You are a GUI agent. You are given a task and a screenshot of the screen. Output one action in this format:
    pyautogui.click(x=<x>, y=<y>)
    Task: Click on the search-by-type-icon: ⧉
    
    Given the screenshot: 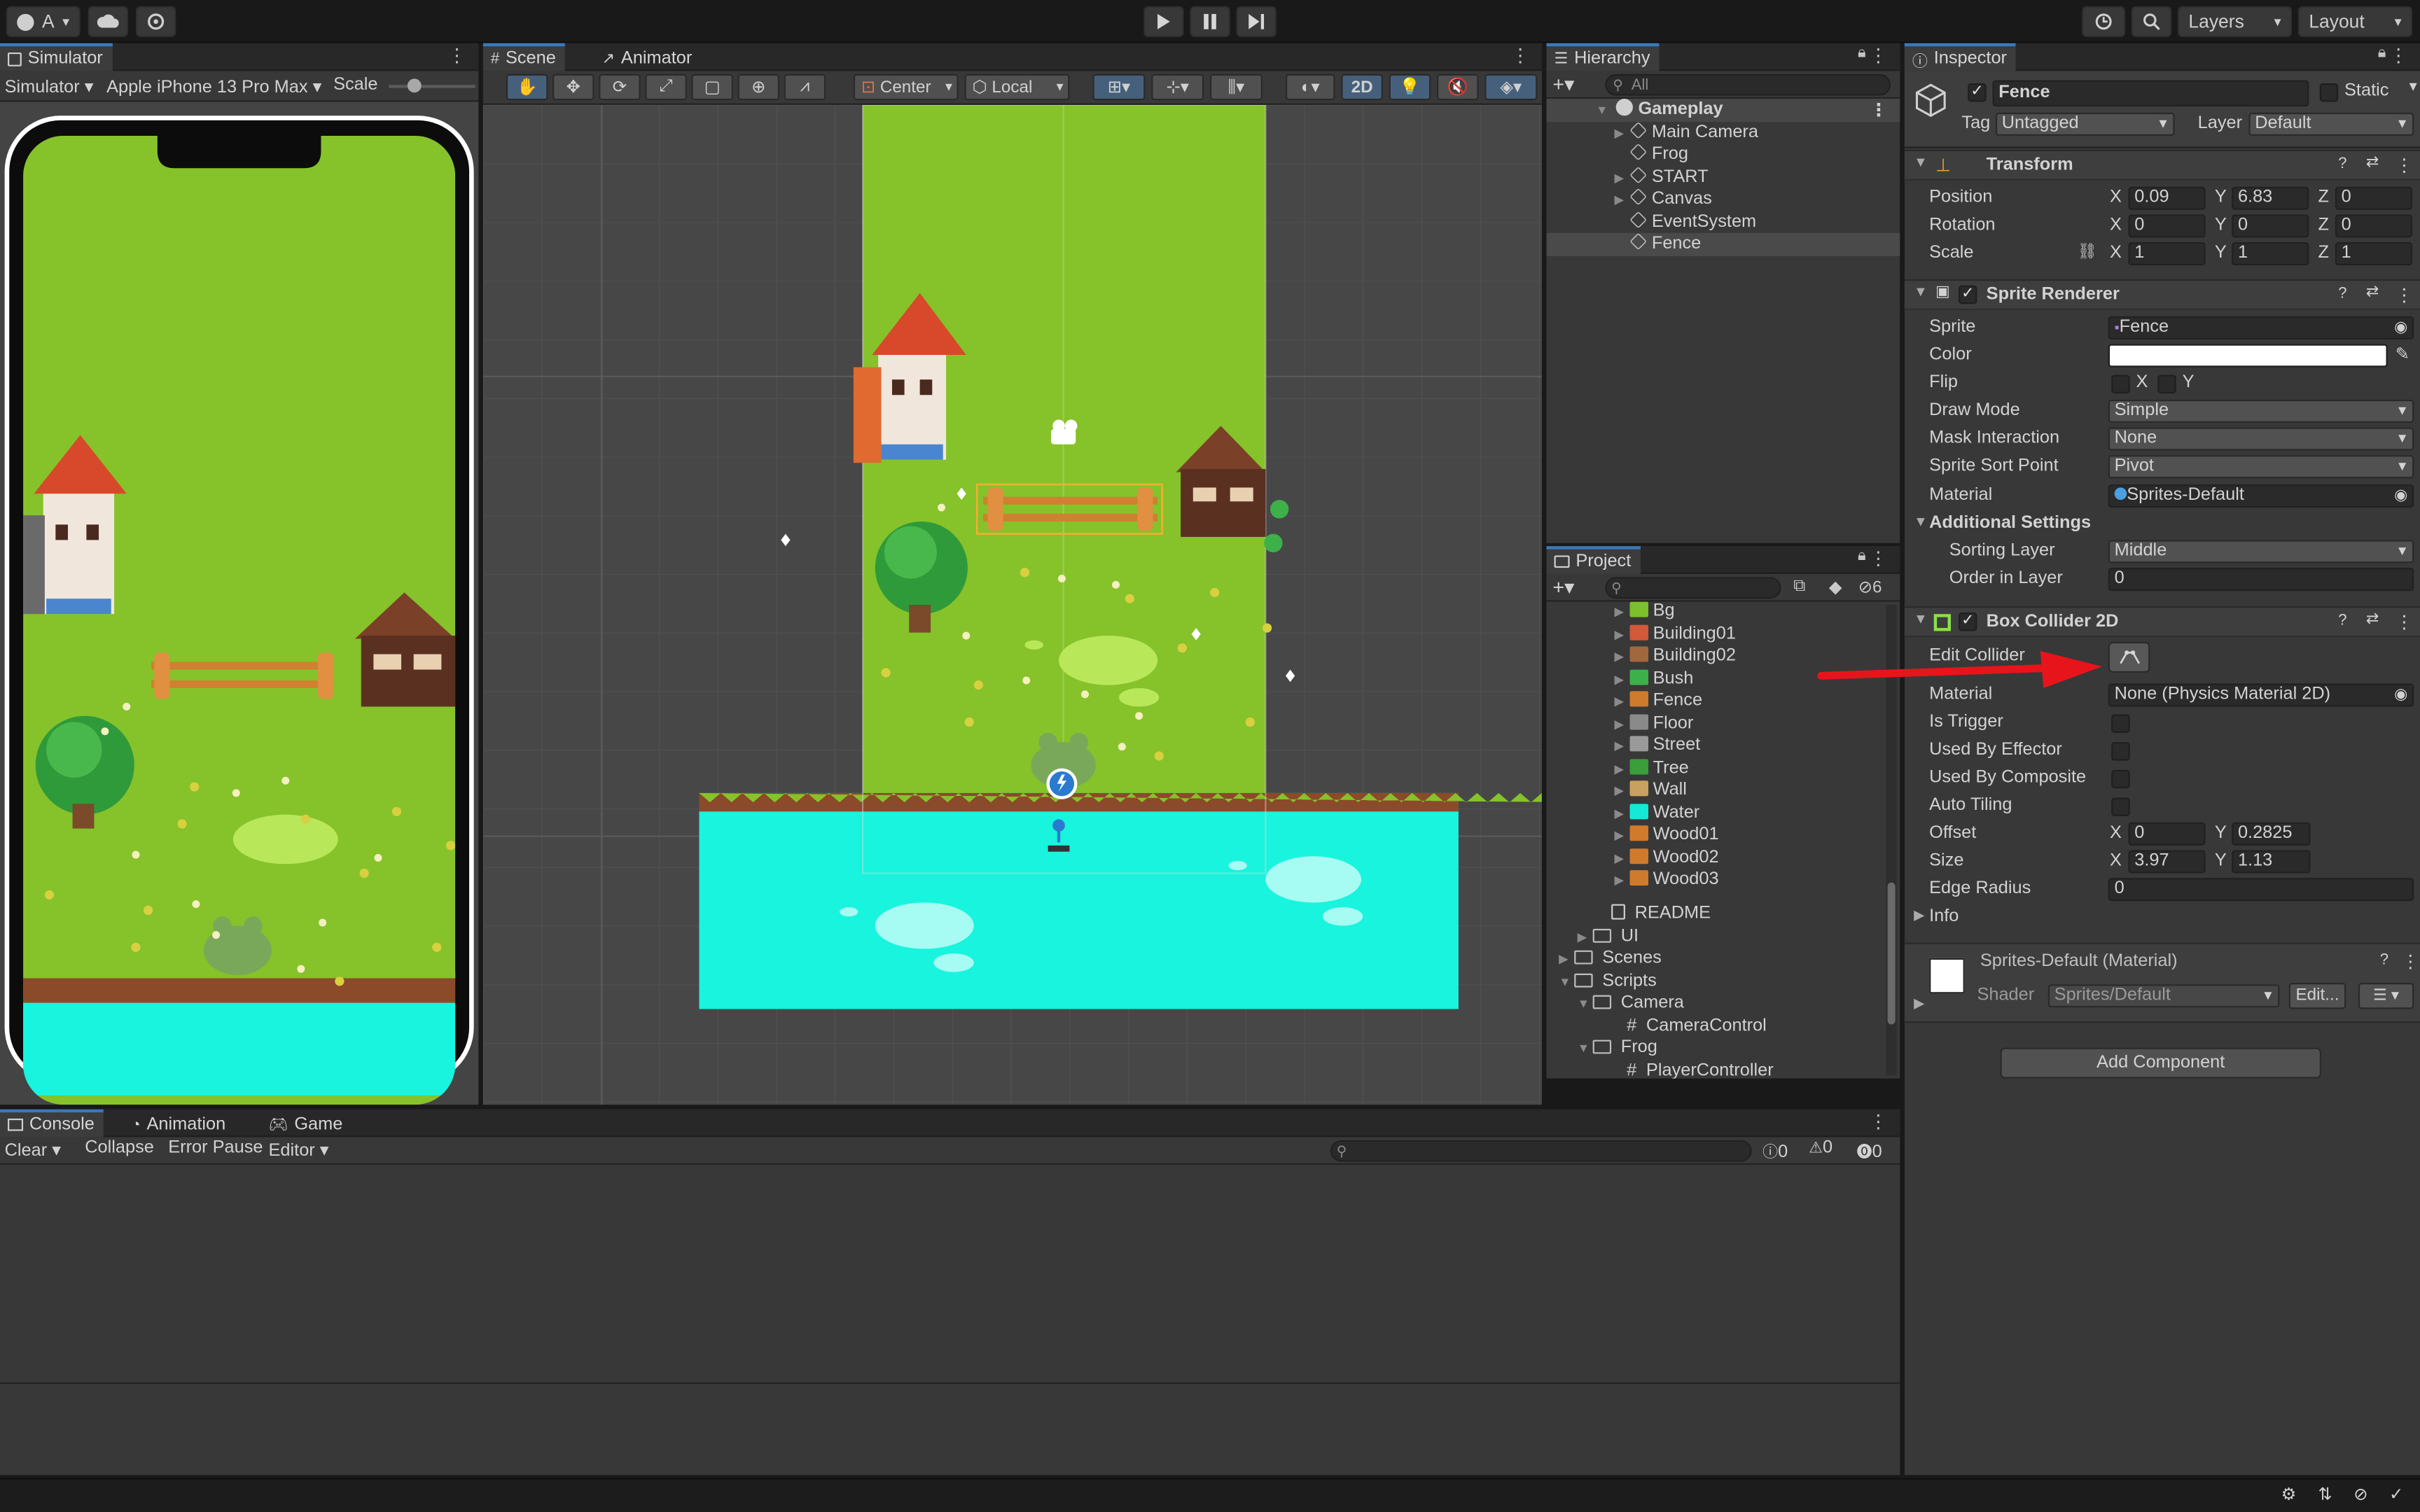 What is the action you would take?
    pyautogui.click(x=1799, y=587)
    